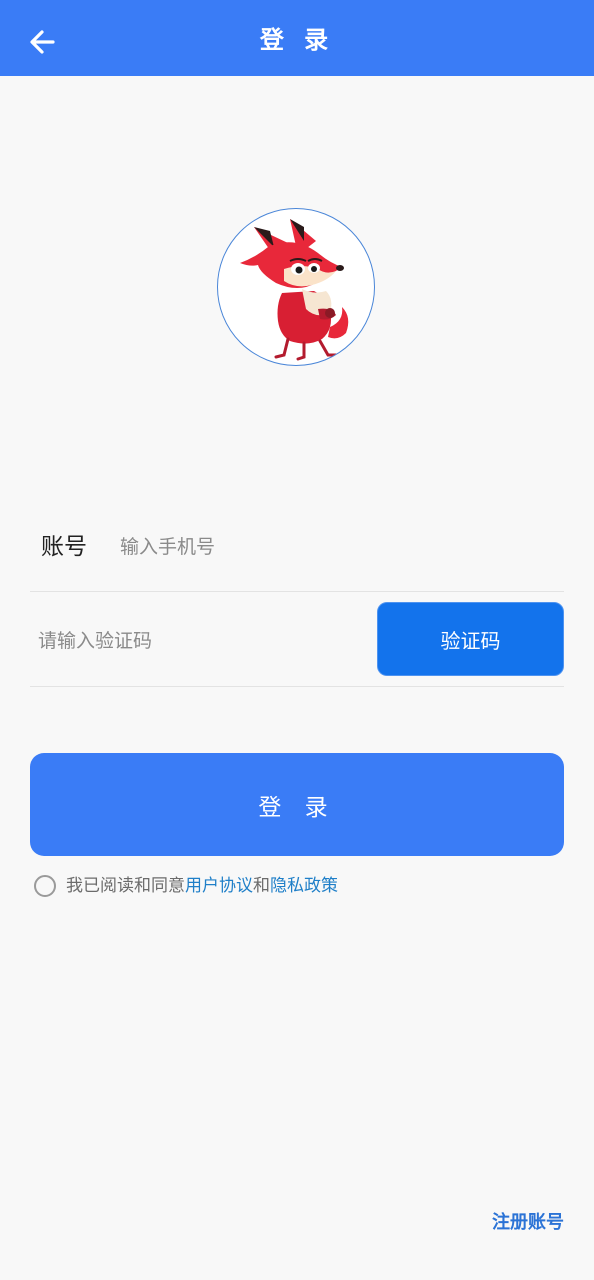 The height and width of the screenshot is (1280, 594). I want to click on code-row: 验证码, so click(297, 639).